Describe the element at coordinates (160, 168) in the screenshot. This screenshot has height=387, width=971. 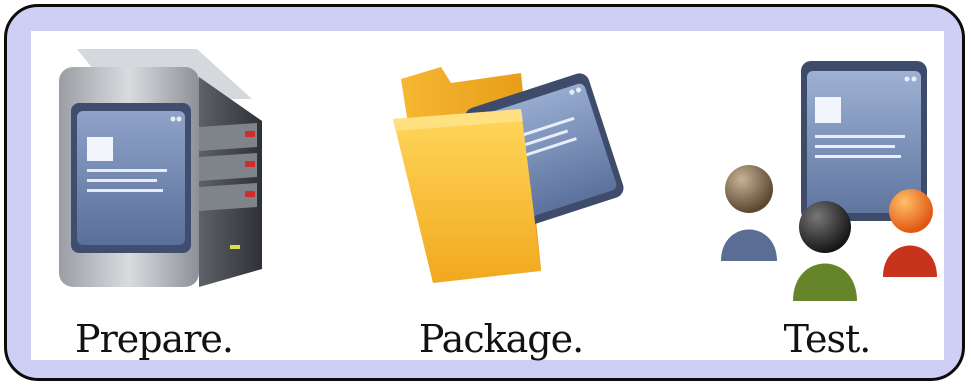
I see `server-icon` at that location.